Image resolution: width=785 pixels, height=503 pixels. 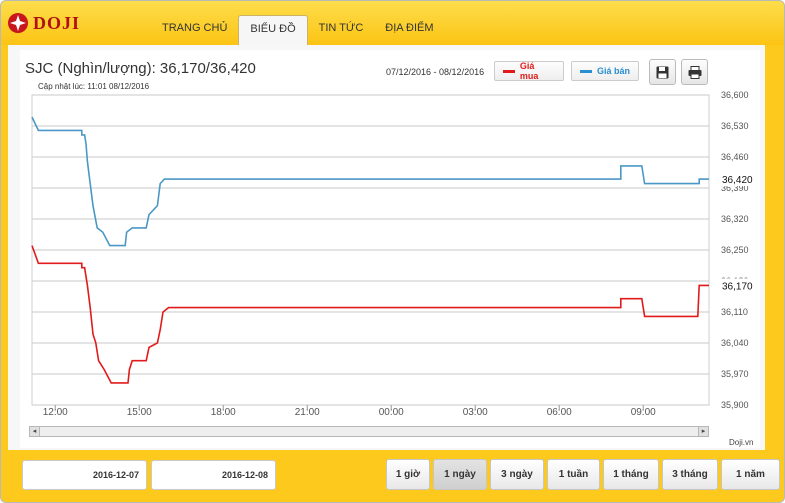 I want to click on x-tick-label: 00:00, so click(x=391, y=412).